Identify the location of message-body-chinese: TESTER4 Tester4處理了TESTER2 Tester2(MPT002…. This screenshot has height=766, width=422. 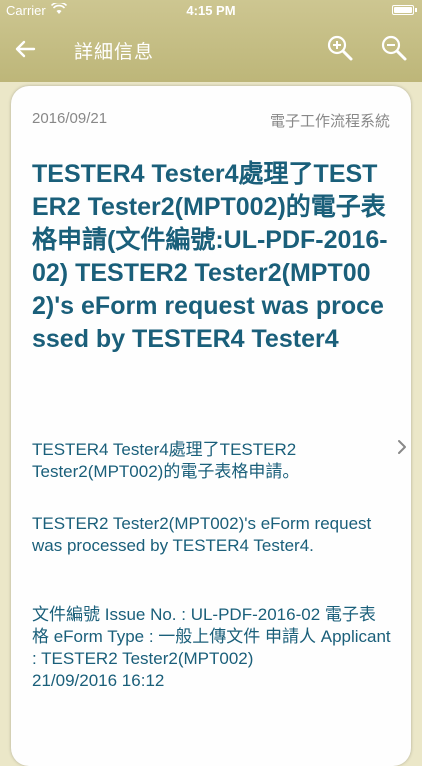
(166, 460).